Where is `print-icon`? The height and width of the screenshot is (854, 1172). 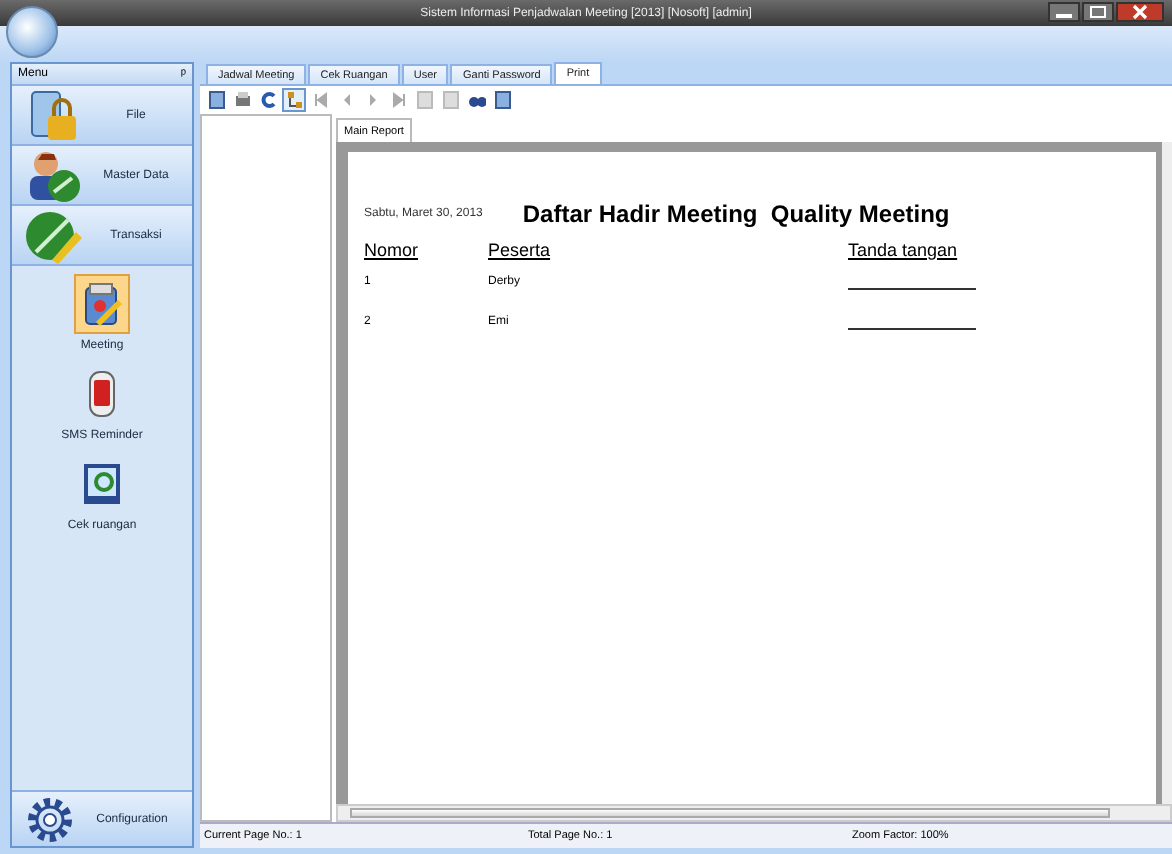 print-icon is located at coordinates (242, 100).